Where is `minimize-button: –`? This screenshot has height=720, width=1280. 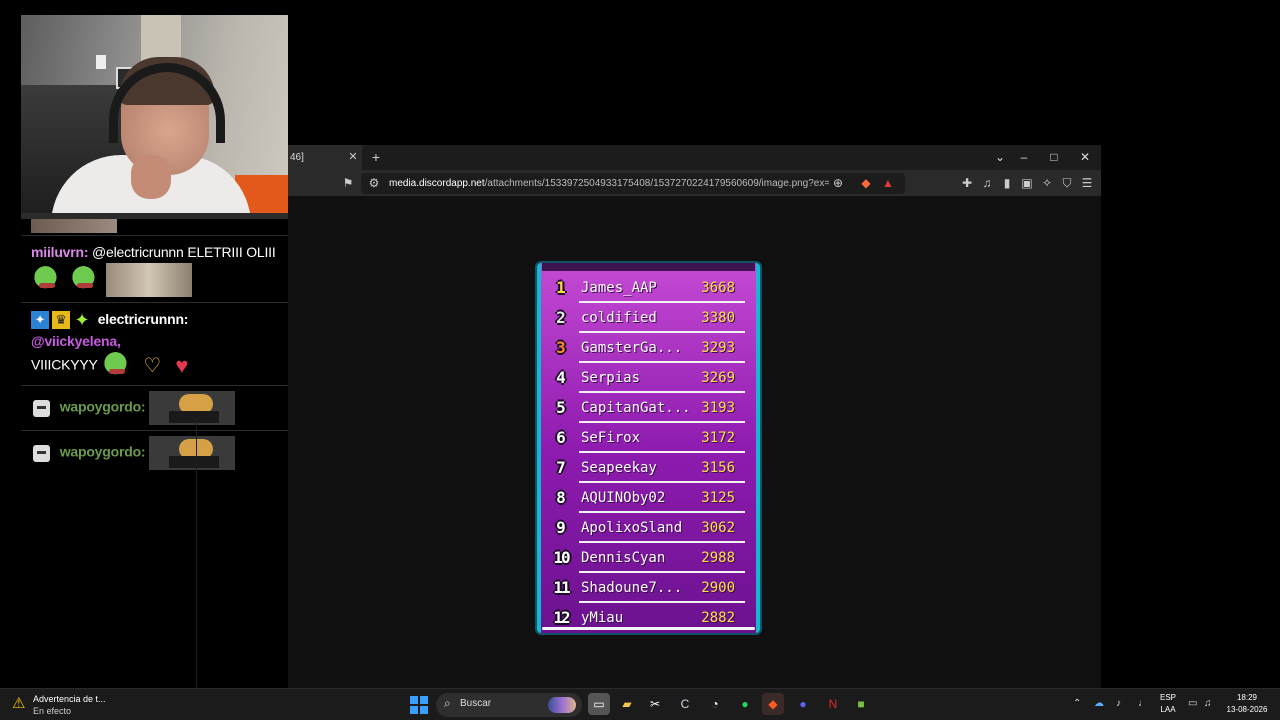 minimize-button: – is located at coordinates (1024, 157).